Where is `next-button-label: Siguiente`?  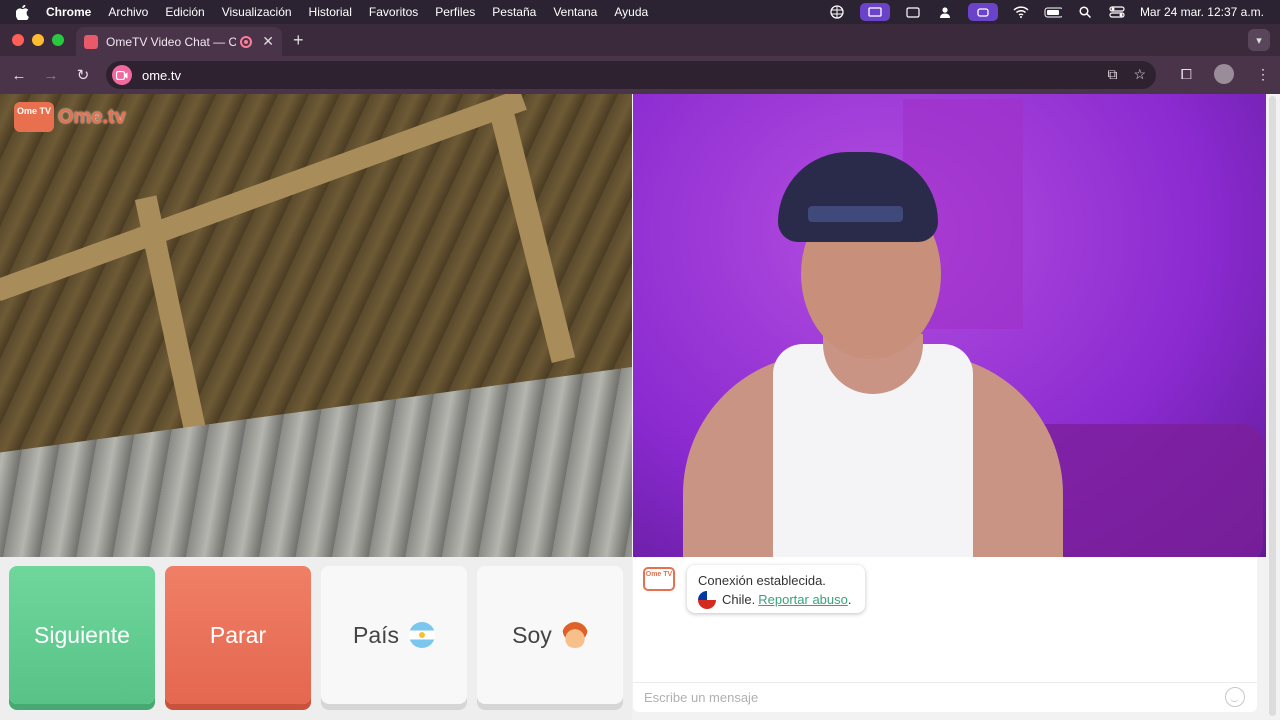 next-button-label: Siguiente is located at coordinates (82, 634).